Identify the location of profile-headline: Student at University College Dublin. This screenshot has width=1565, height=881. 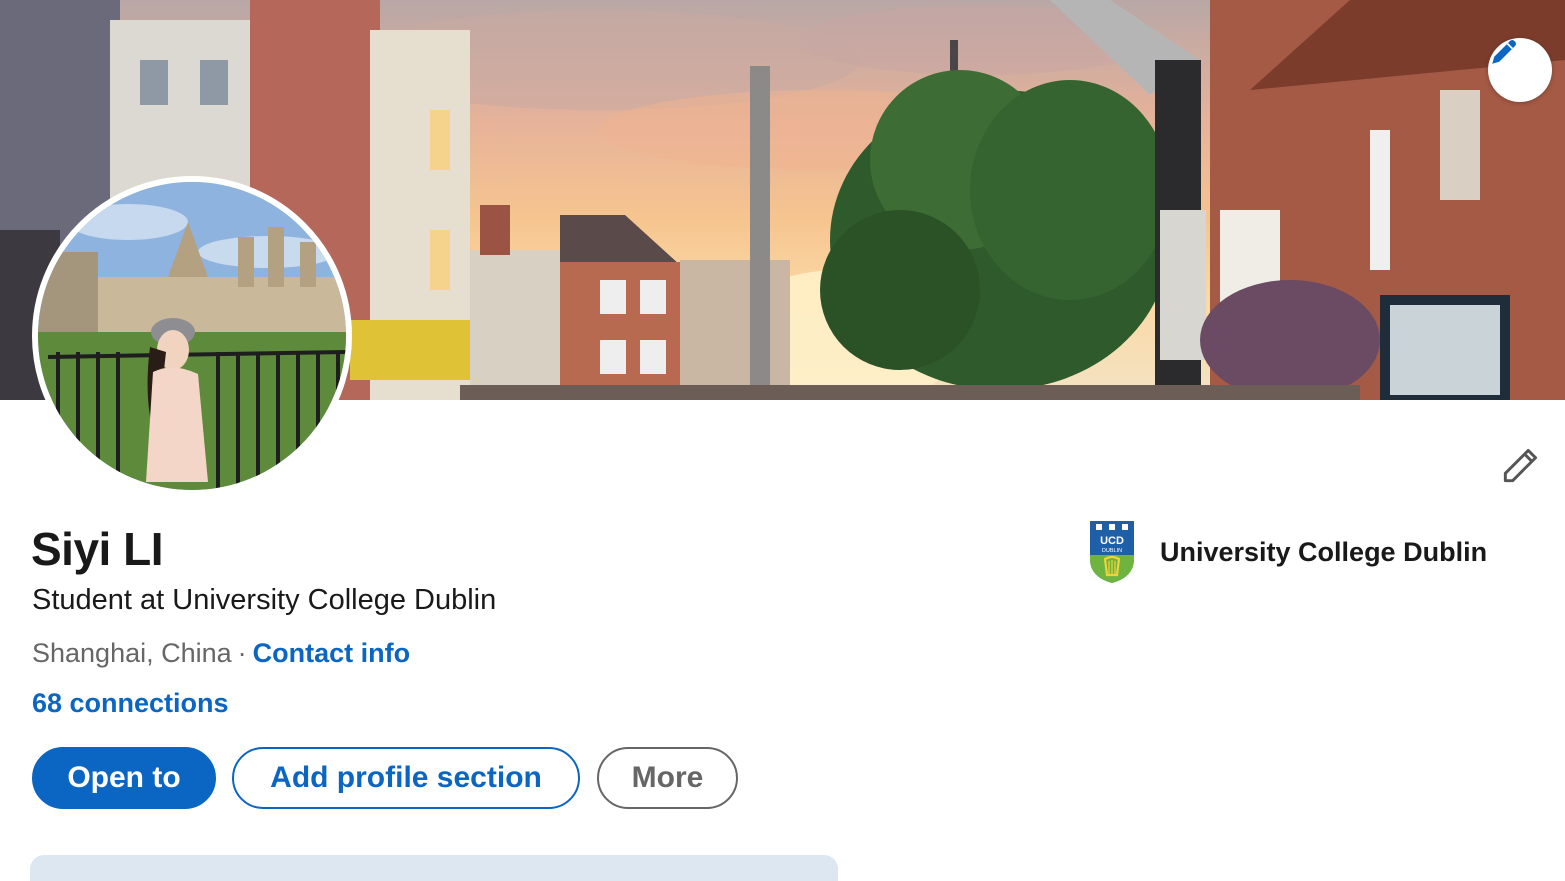
(264, 600).